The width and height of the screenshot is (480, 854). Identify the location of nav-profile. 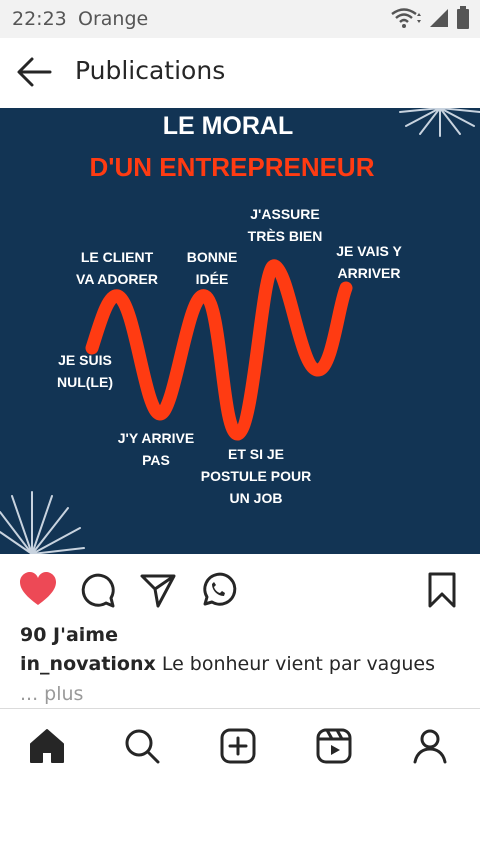
(430, 746).